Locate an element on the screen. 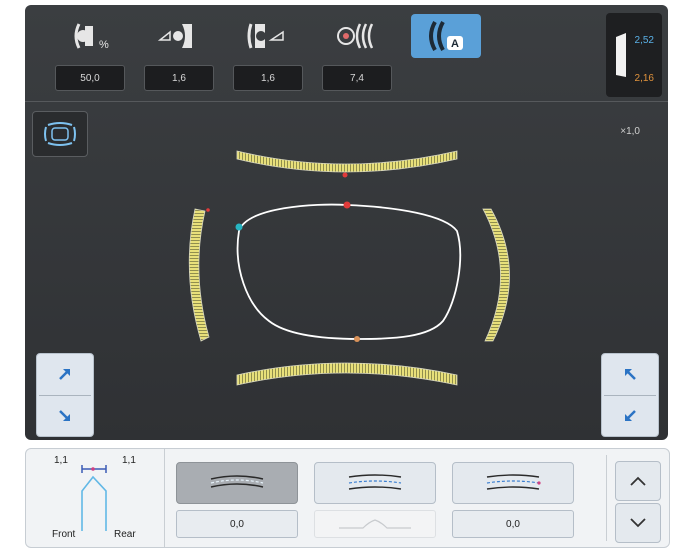 The height and width of the screenshot is (549, 676). bevel-curve-type-3-icon is located at coordinates (513, 482).